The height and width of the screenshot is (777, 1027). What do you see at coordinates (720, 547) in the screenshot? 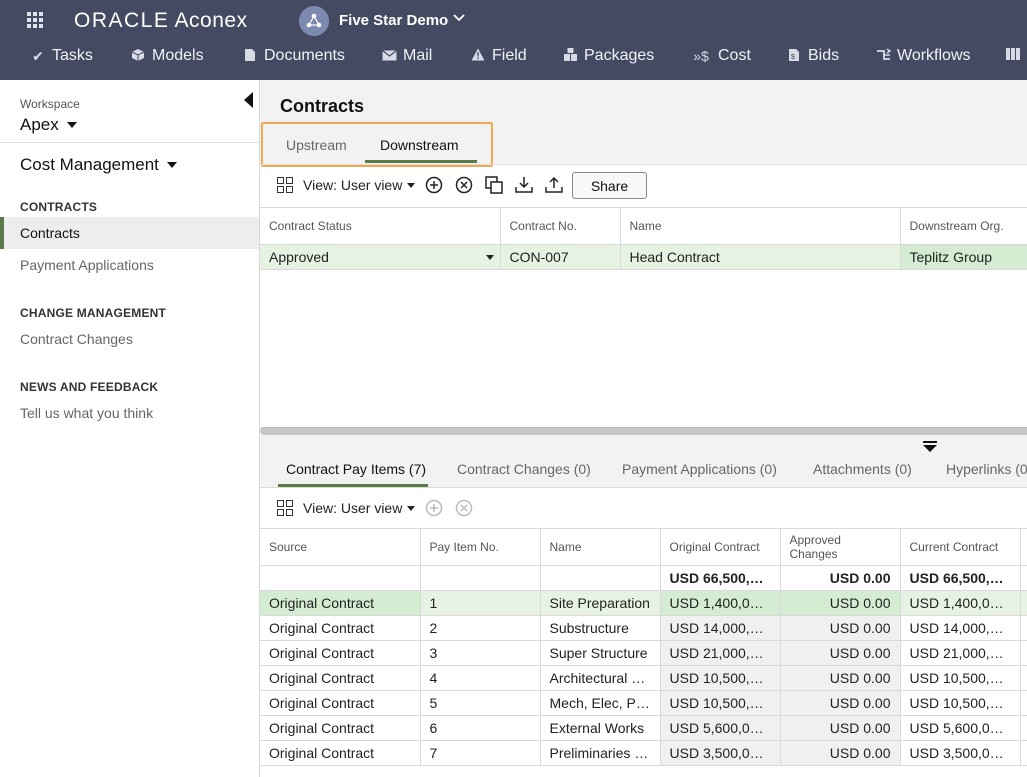
I see `column-header-original-contract: Original Contract` at bounding box center [720, 547].